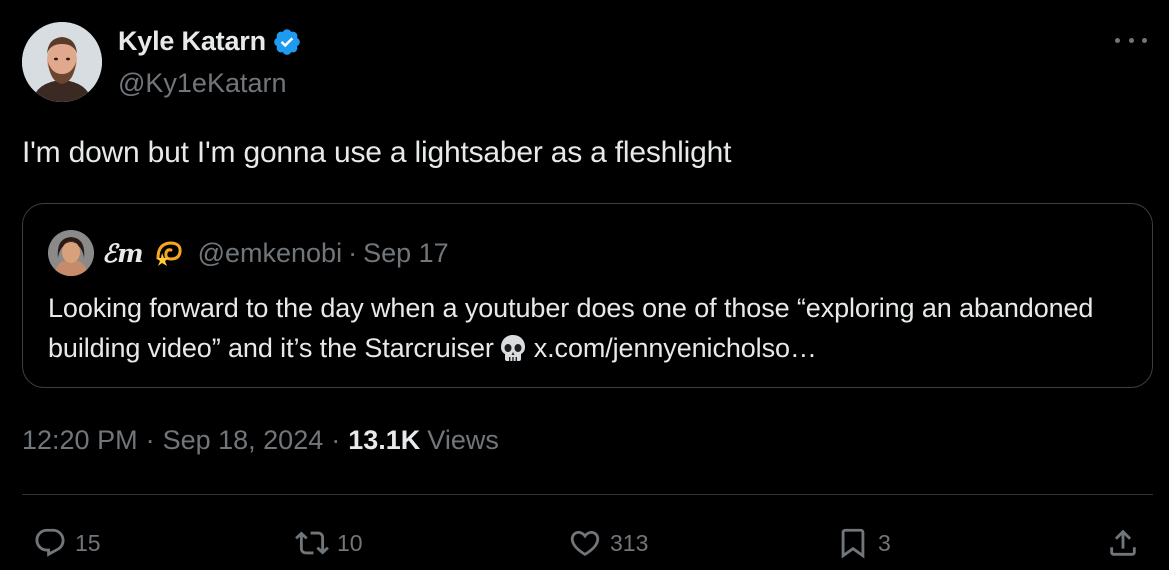 The image size is (1169, 570). Describe the element at coordinates (169, 253) in the screenshot. I see `dizzy-star-icon` at that location.